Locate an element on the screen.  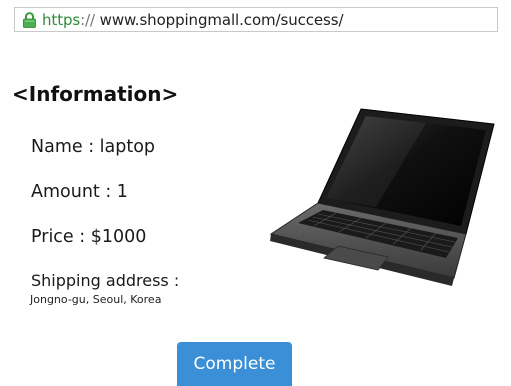
shipping-address-value: Jongno-gu, Seoul, Korea is located at coordinates (96, 299).